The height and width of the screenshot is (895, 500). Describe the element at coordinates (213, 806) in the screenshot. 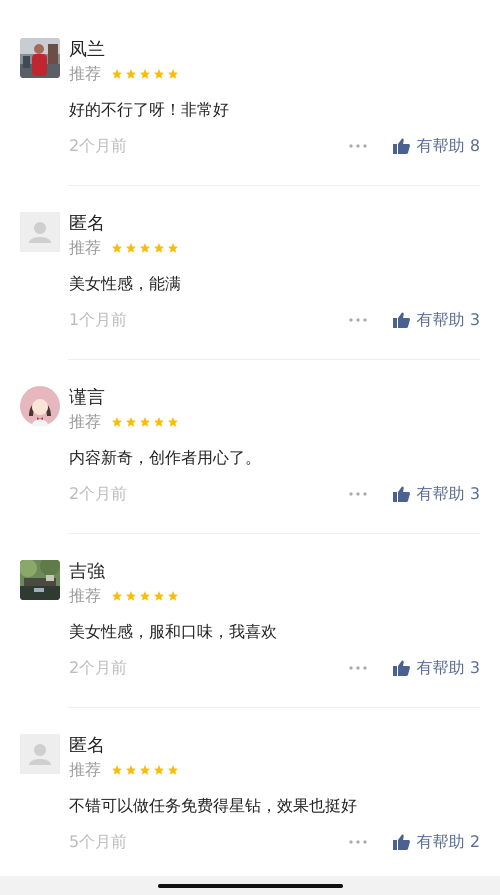

I see `review-text: 不错可以做任务免费得星钻，效果也挺好` at that location.